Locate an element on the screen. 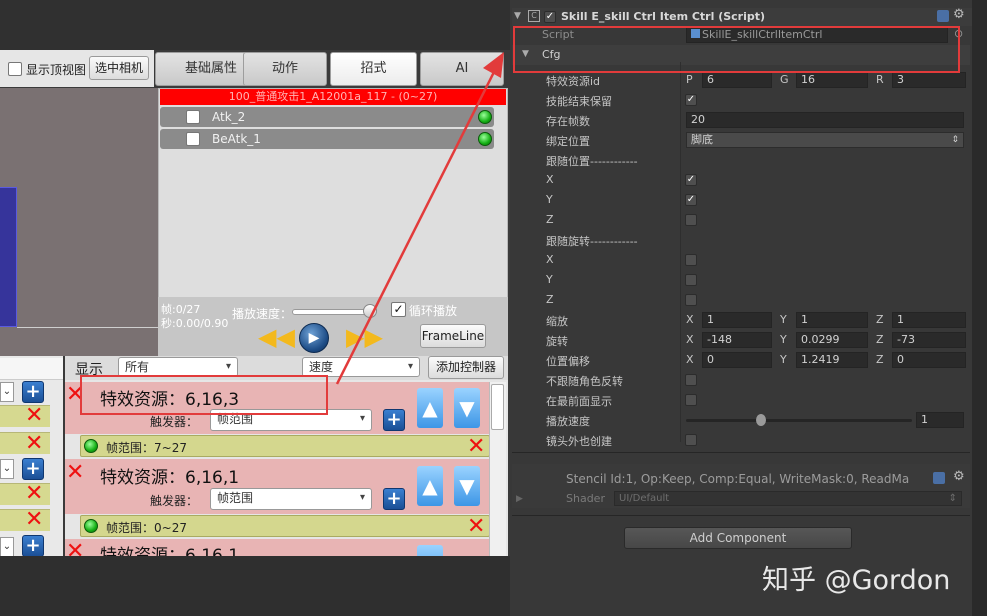 This screenshot has height=616, width=987. annotation-arrow is located at coordinates (419, 218).